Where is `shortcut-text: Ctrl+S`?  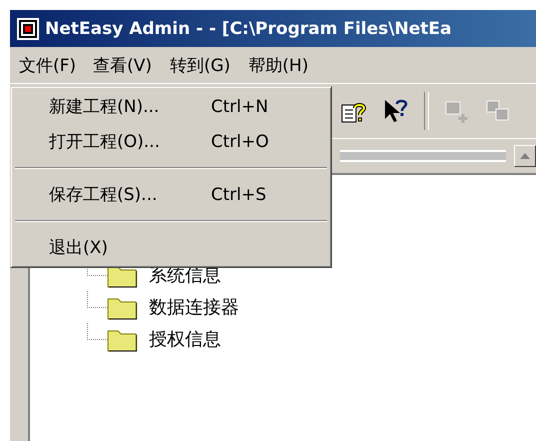 shortcut-text: Ctrl+S is located at coordinates (238, 194).